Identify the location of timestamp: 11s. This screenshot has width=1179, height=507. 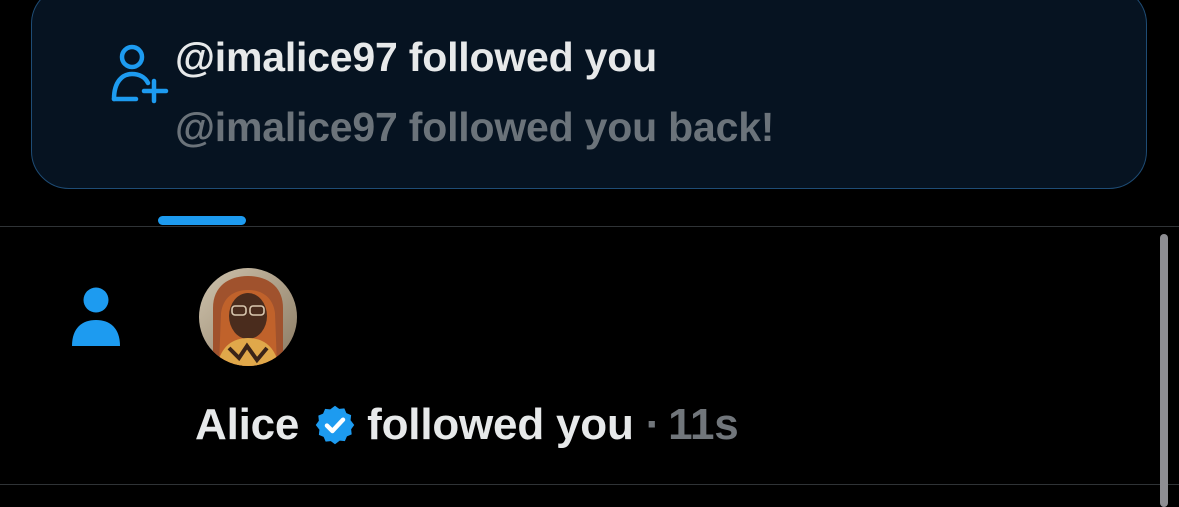
(703, 424).